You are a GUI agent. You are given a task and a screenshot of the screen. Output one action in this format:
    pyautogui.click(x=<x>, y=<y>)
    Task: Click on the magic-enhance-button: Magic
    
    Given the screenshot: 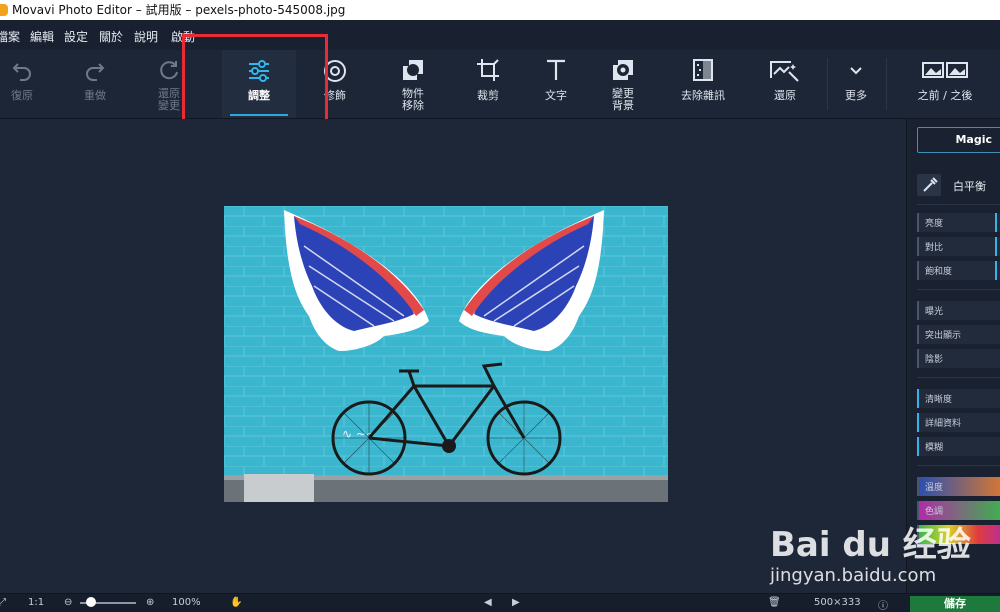 What is the action you would take?
    pyautogui.click(x=958, y=140)
    